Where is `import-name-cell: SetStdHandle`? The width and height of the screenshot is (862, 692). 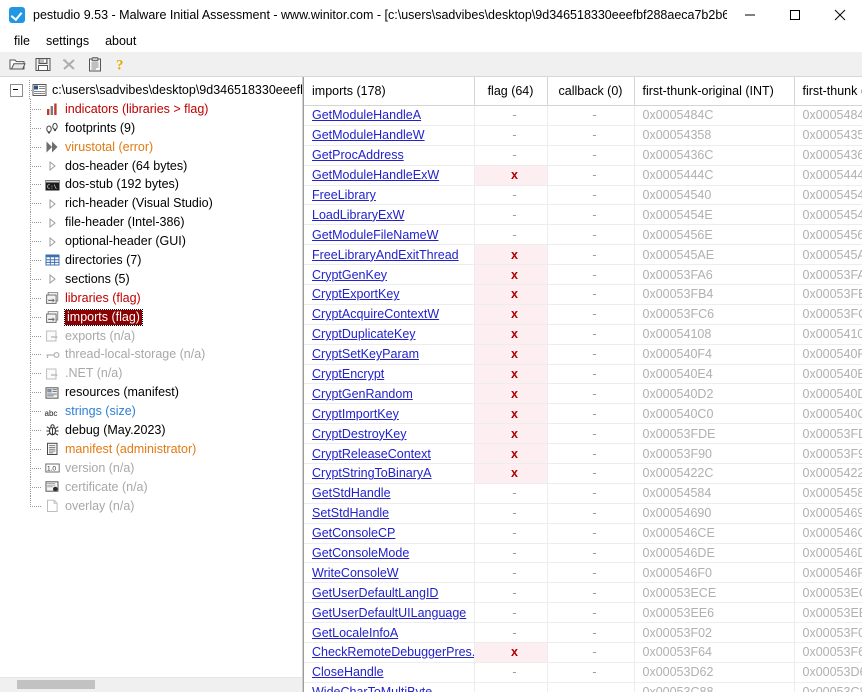
import-name-cell: SetStdHandle is located at coordinates (389, 513).